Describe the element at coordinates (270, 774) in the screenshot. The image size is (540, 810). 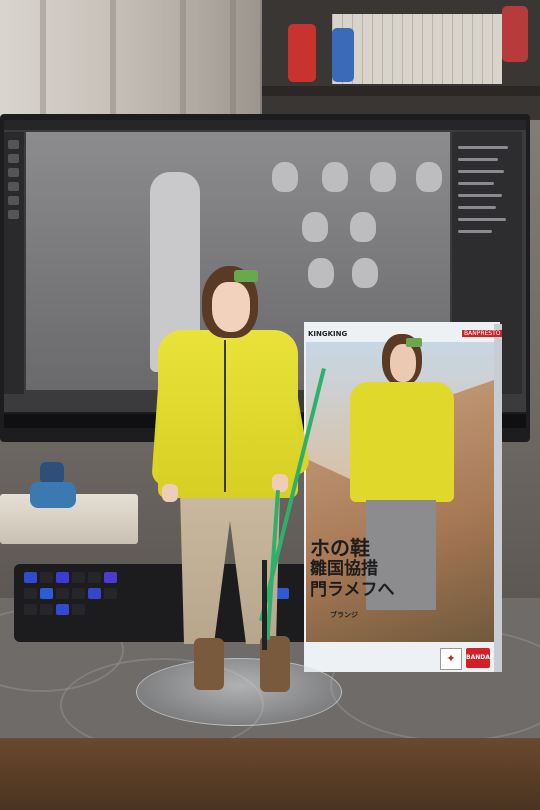
I see `wooden-table-edge` at that location.